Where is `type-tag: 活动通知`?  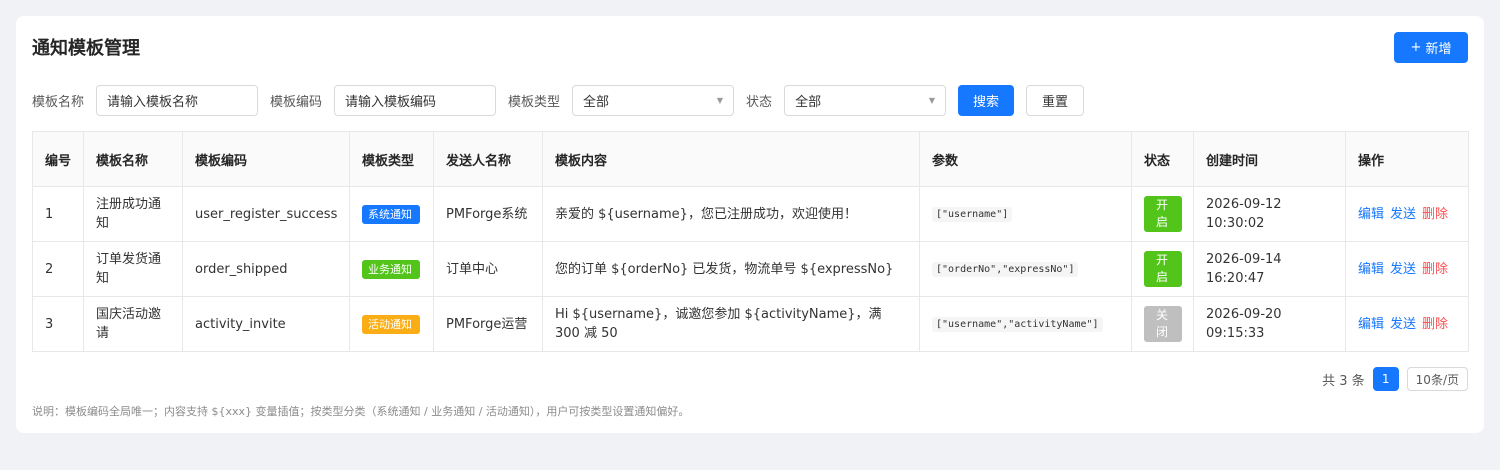
type-tag: 活动通知 is located at coordinates (391, 324).